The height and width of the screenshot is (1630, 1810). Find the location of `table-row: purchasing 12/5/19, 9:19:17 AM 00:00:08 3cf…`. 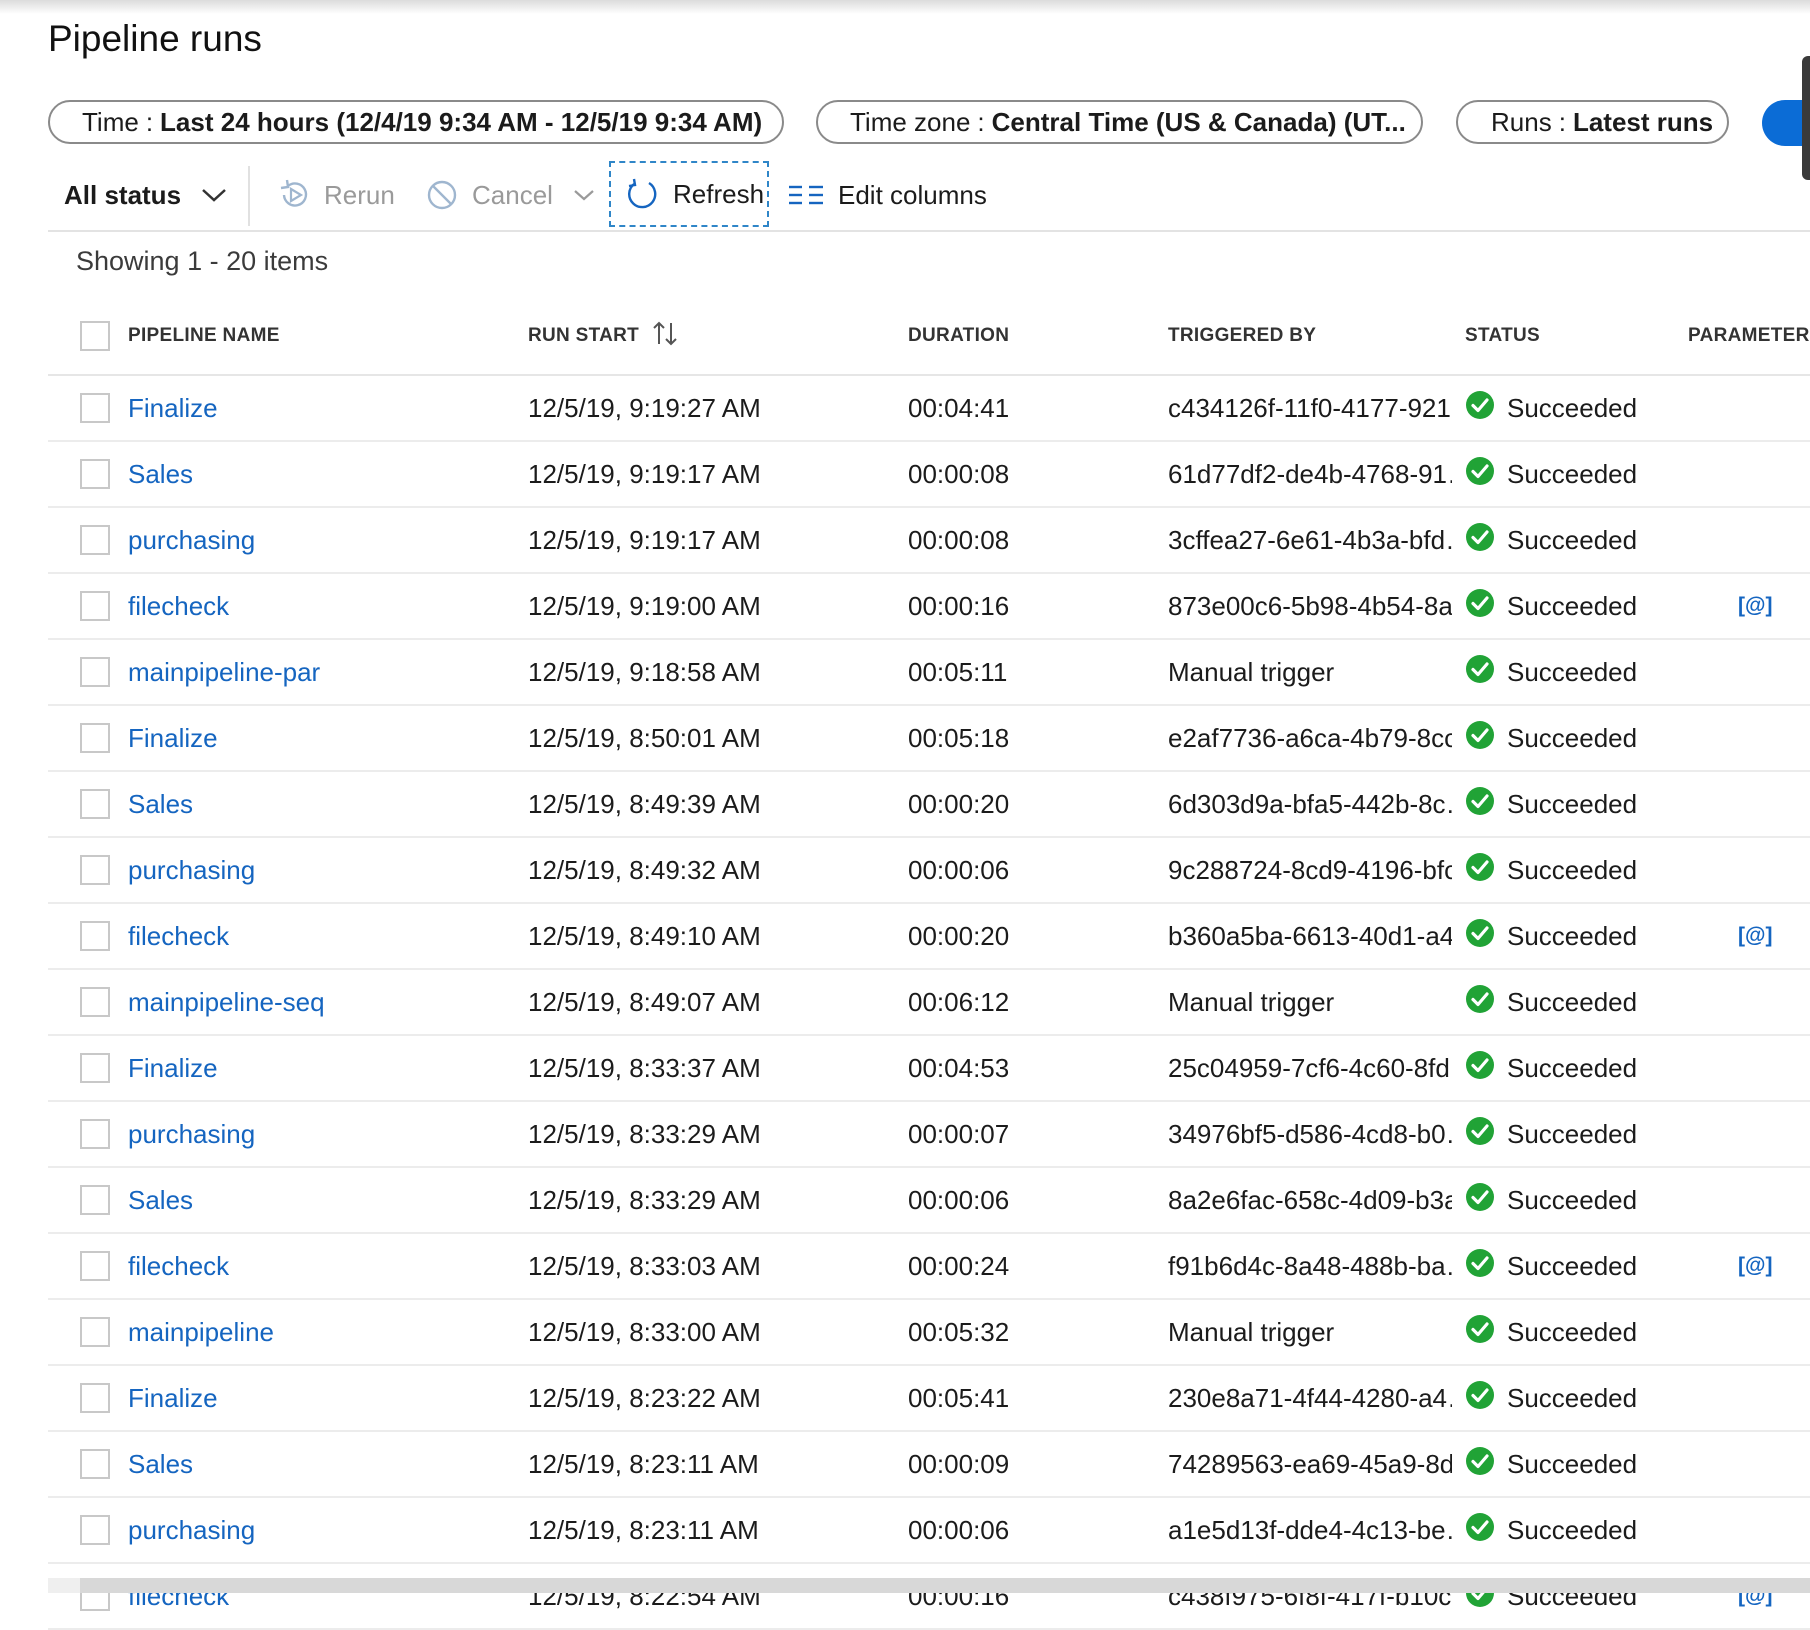

table-row: purchasing 12/5/19, 9:19:17 AM 00:00:08 3cf… is located at coordinates (929, 541).